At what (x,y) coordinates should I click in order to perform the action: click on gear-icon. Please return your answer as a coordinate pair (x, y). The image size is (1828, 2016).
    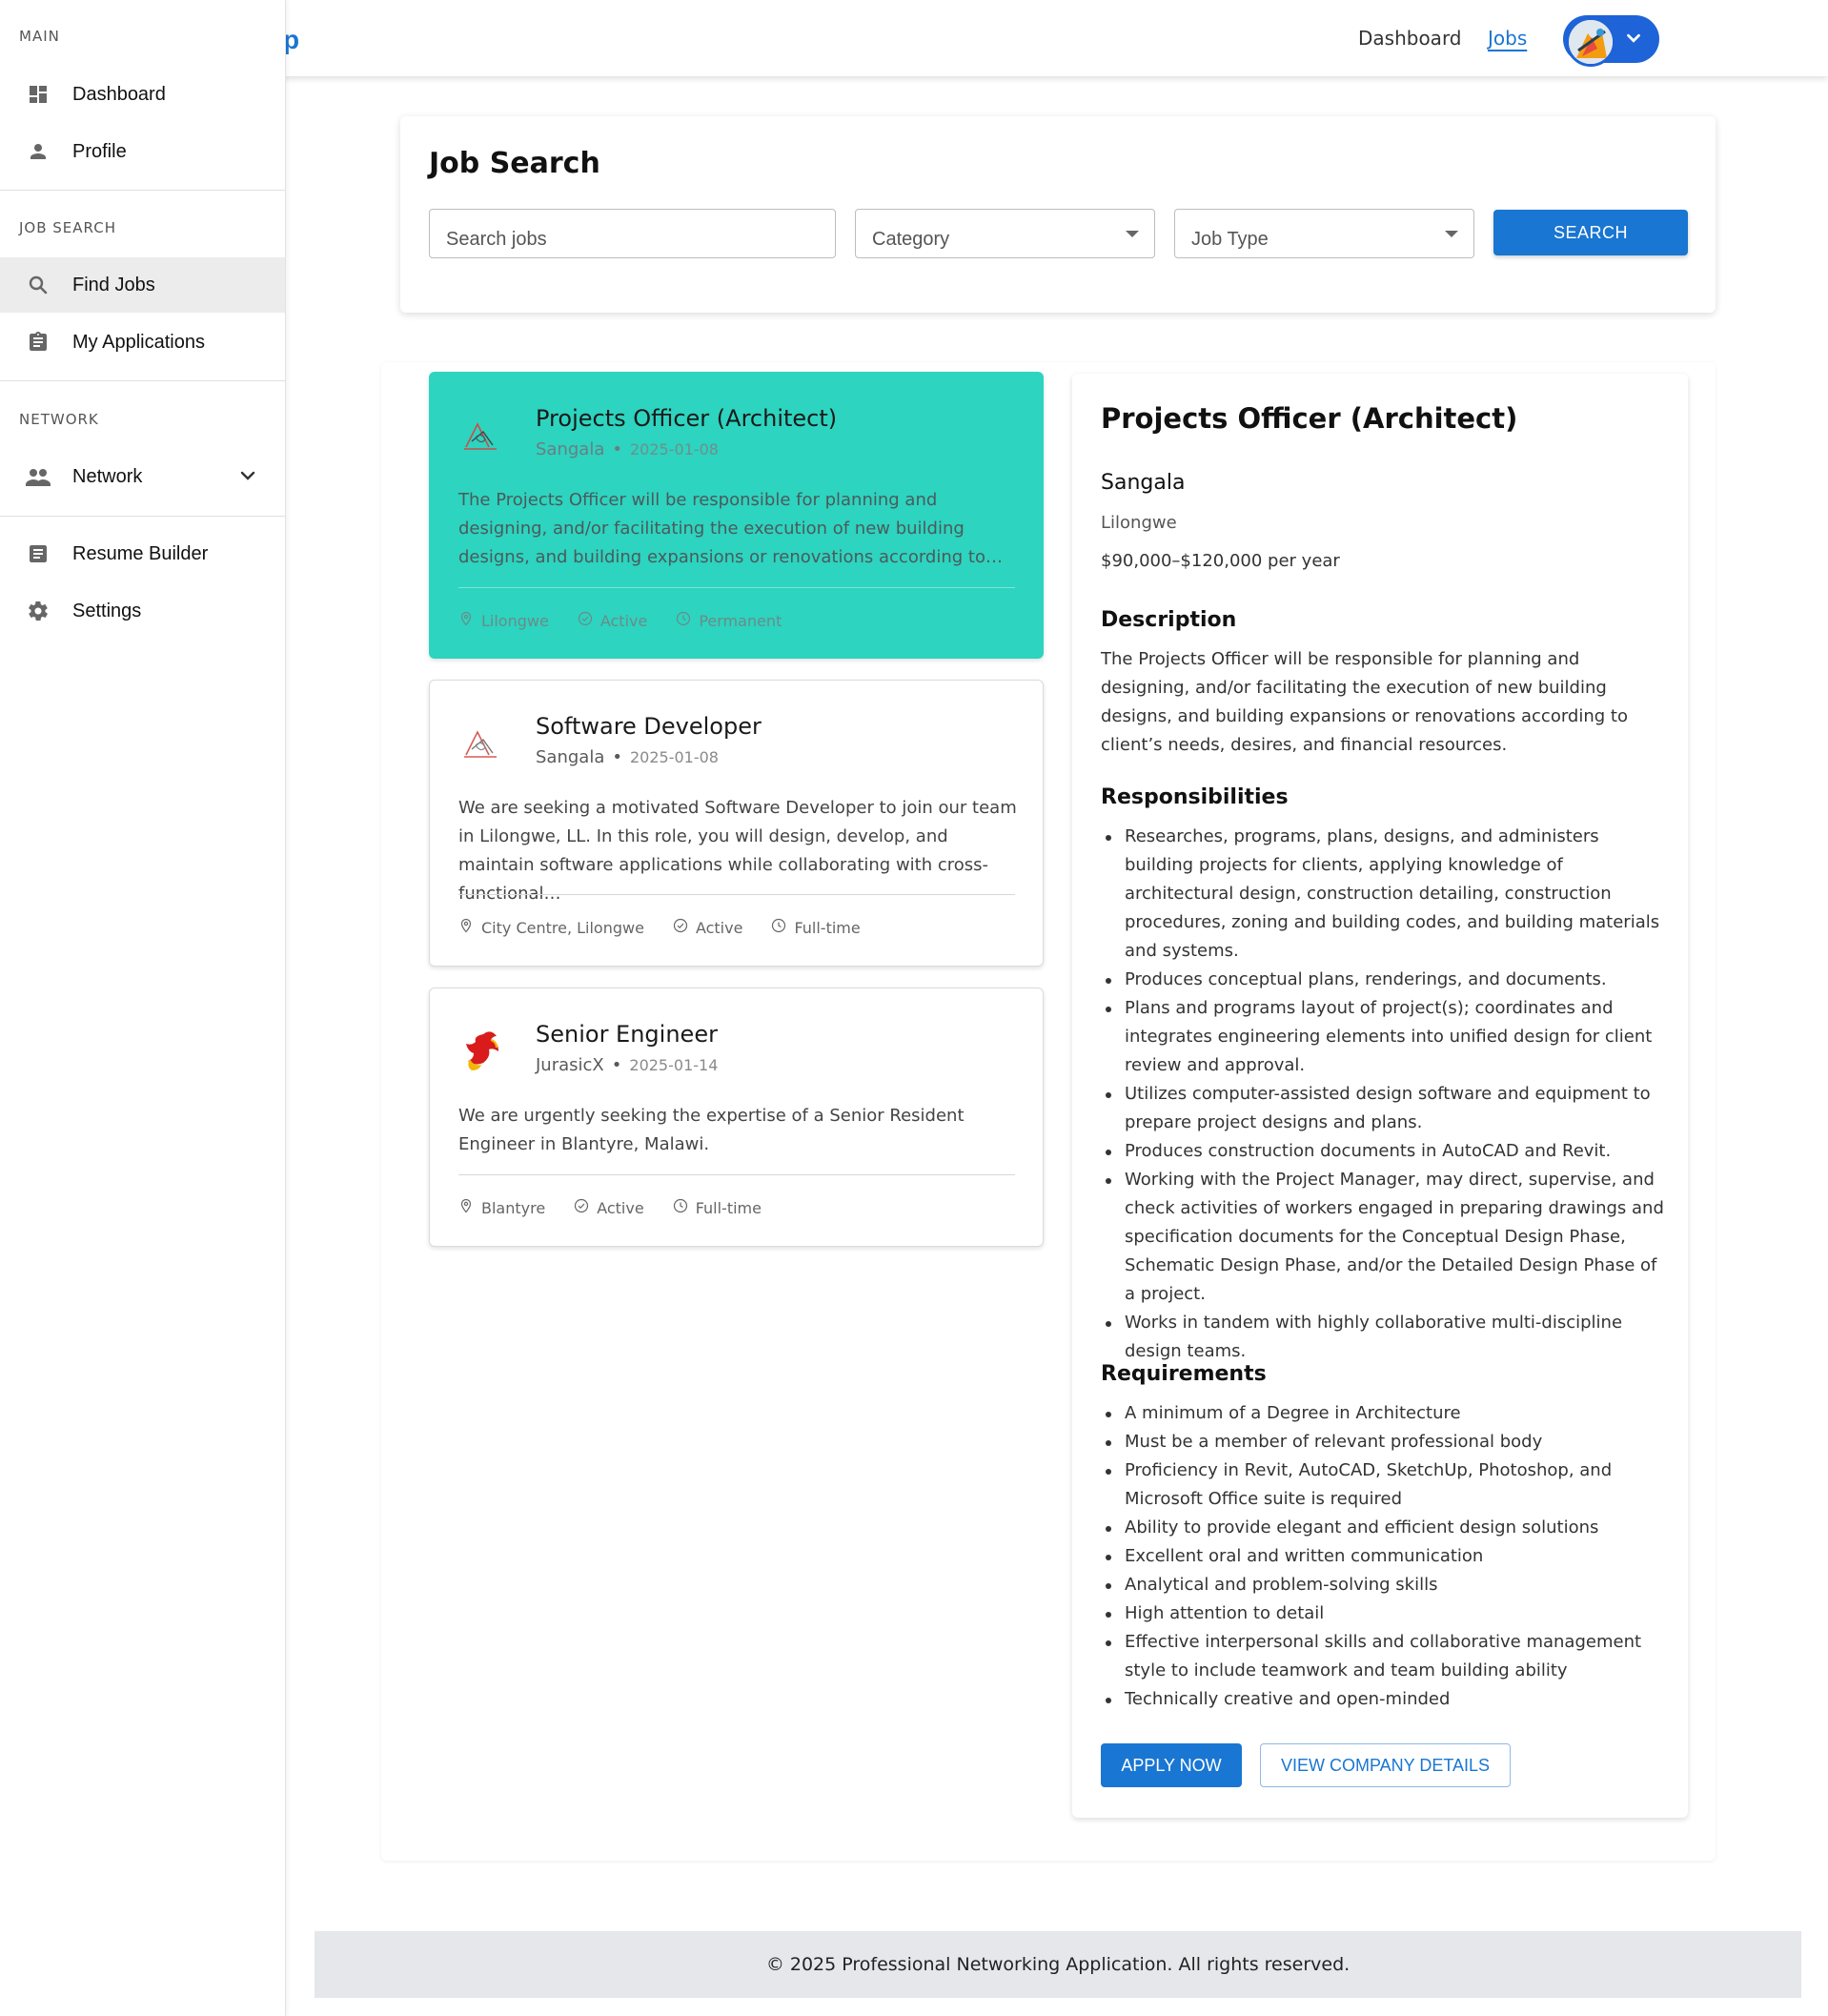
    Looking at the image, I should click on (38, 611).